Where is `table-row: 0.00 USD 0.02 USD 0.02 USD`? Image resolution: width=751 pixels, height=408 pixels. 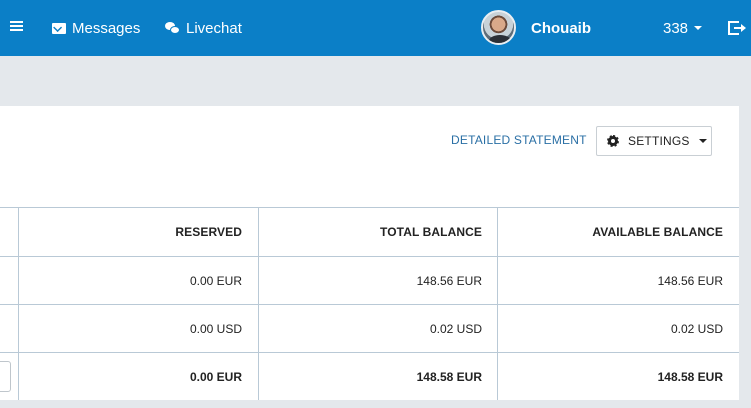 table-row: 0.00 USD 0.02 USD 0.02 USD is located at coordinates (369, 328).